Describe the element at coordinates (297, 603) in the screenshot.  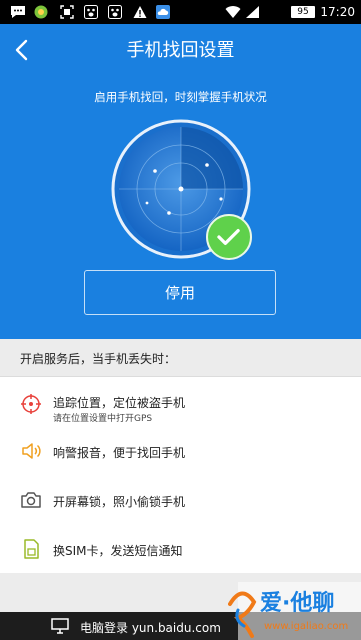
I see `svg-text: 爱·他聊` at that location.